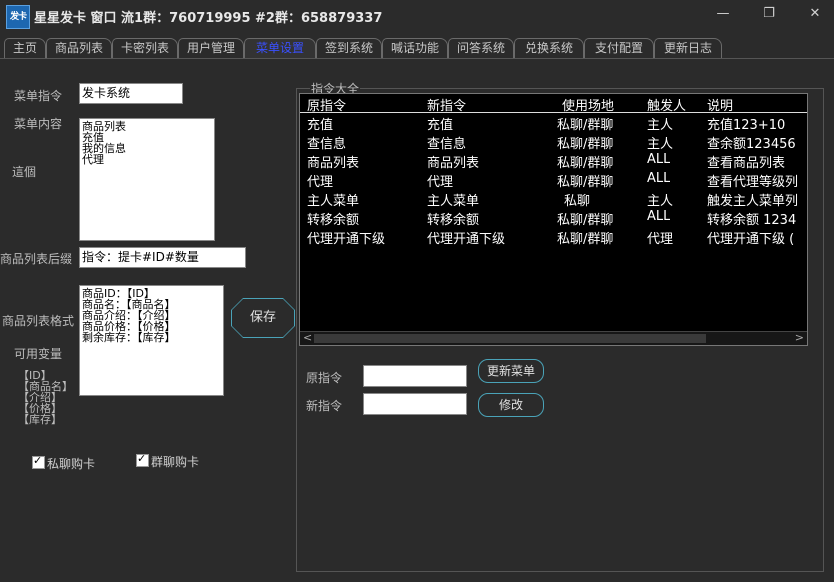 The width and height of the screenshot is (834, 582). What do you see at coordinates (38, 321) in the screenshot?
I see `product-format-label: 商品列表格式` at bounding box center [38, 321].